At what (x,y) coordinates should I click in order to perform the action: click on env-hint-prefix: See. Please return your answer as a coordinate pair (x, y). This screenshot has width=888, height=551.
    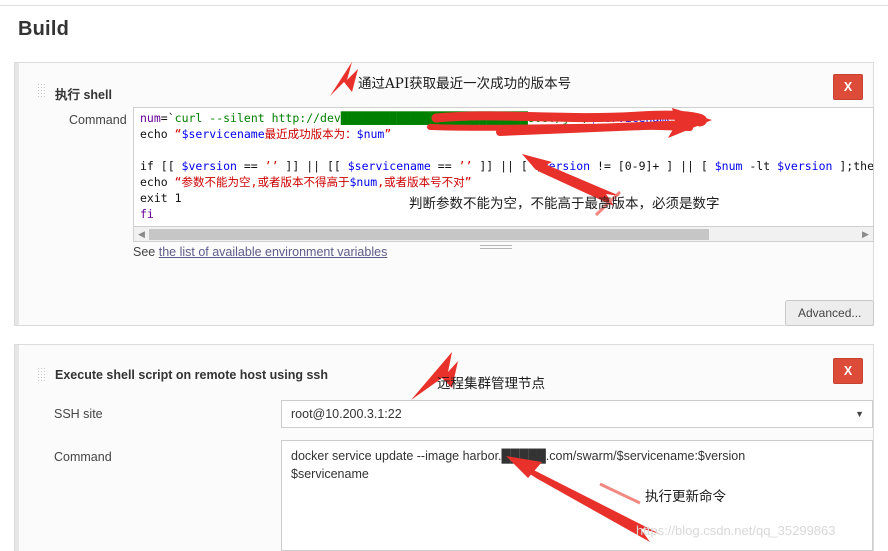
    Looking at the image, I should click on (146, 252).